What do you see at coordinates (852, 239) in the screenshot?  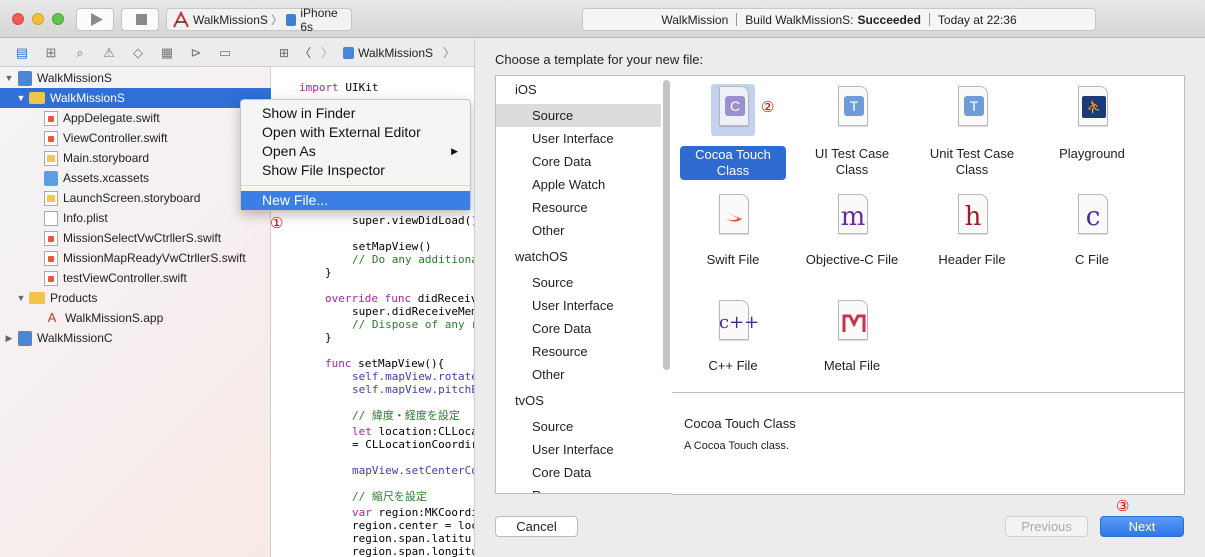 I see `template-objective-c-file: m Objective-C File` at bounding box center [852, 239].